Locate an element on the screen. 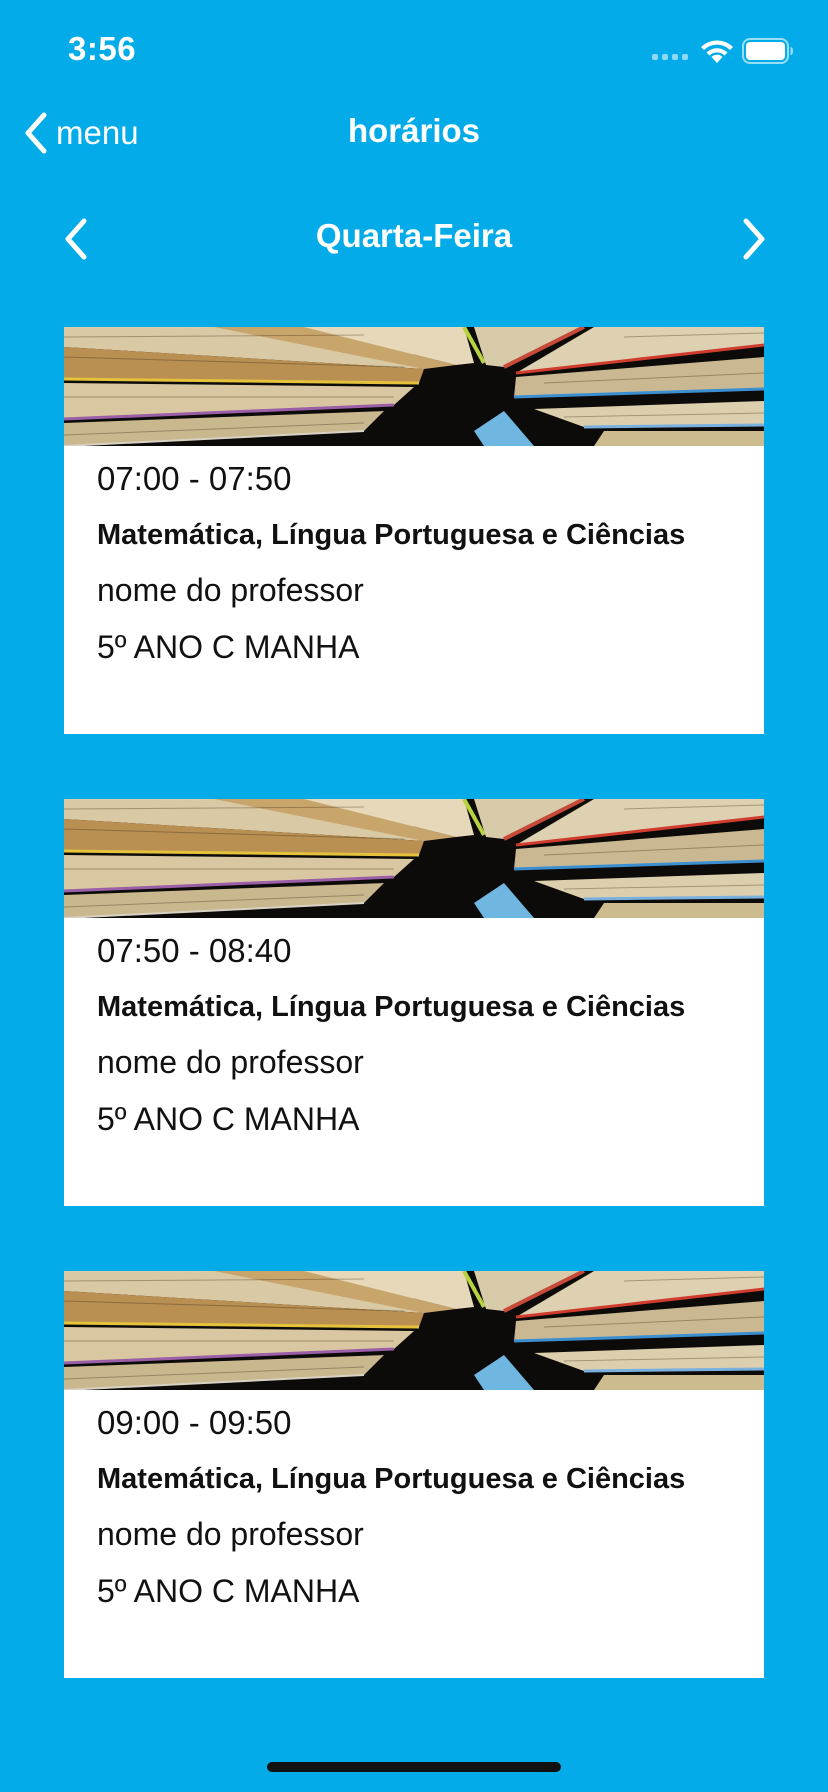  battery-icon is located at coordinates (767, 51).